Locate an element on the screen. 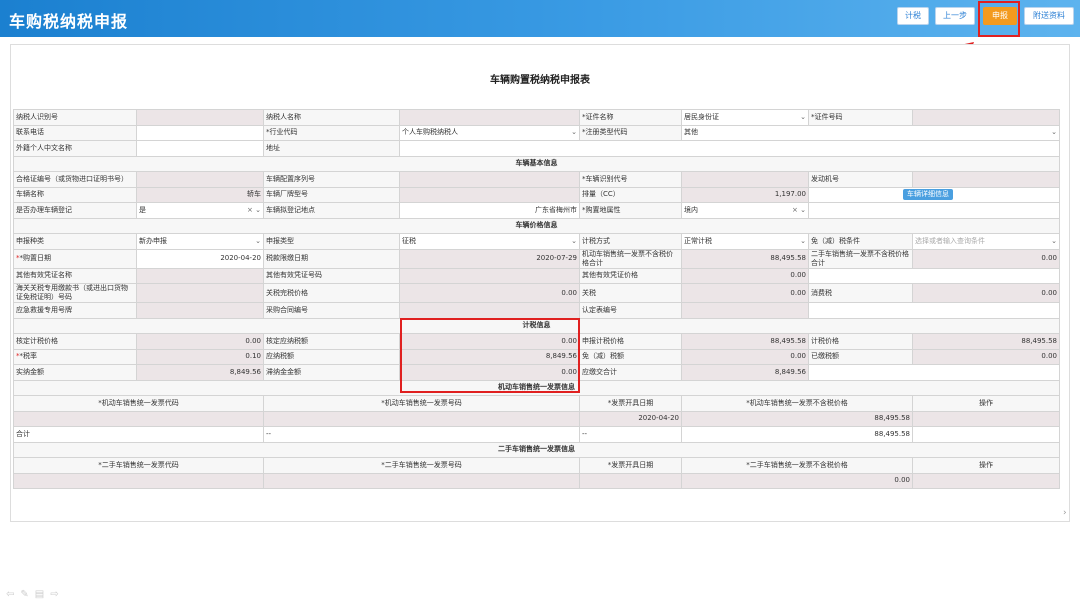 This screenshot has height=606, width=1080. used-invoice-date-header: *发票开具日期 is located at coordinates (630, 465).